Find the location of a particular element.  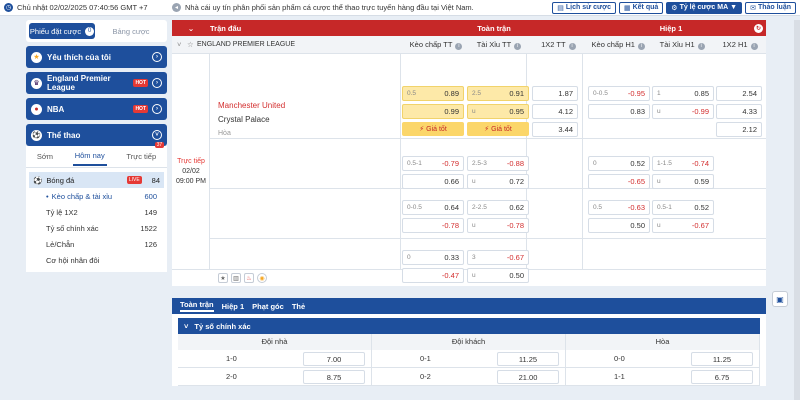

bet-board-tab: Bảng cược is located at coordinates (131, 31).